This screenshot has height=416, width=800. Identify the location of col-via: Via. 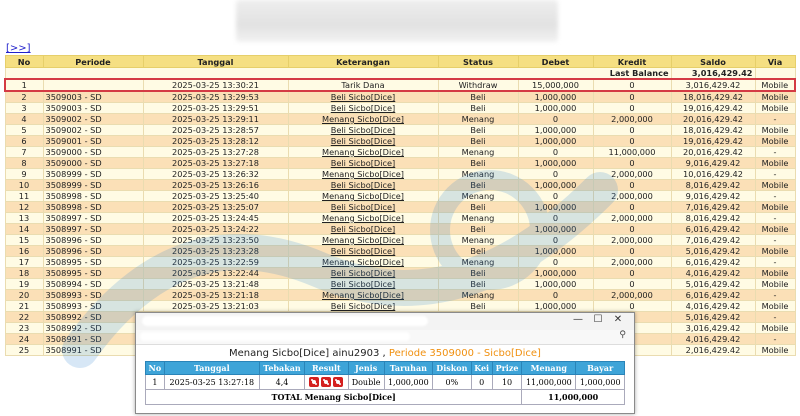
(775, 61).